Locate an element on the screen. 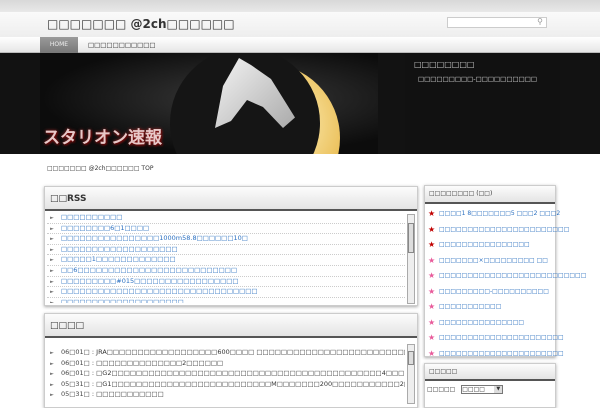  ranking-link: □□□□□□□□□□□□□□□□□□□□□□□□□□ is located at coordinates (512, 275).